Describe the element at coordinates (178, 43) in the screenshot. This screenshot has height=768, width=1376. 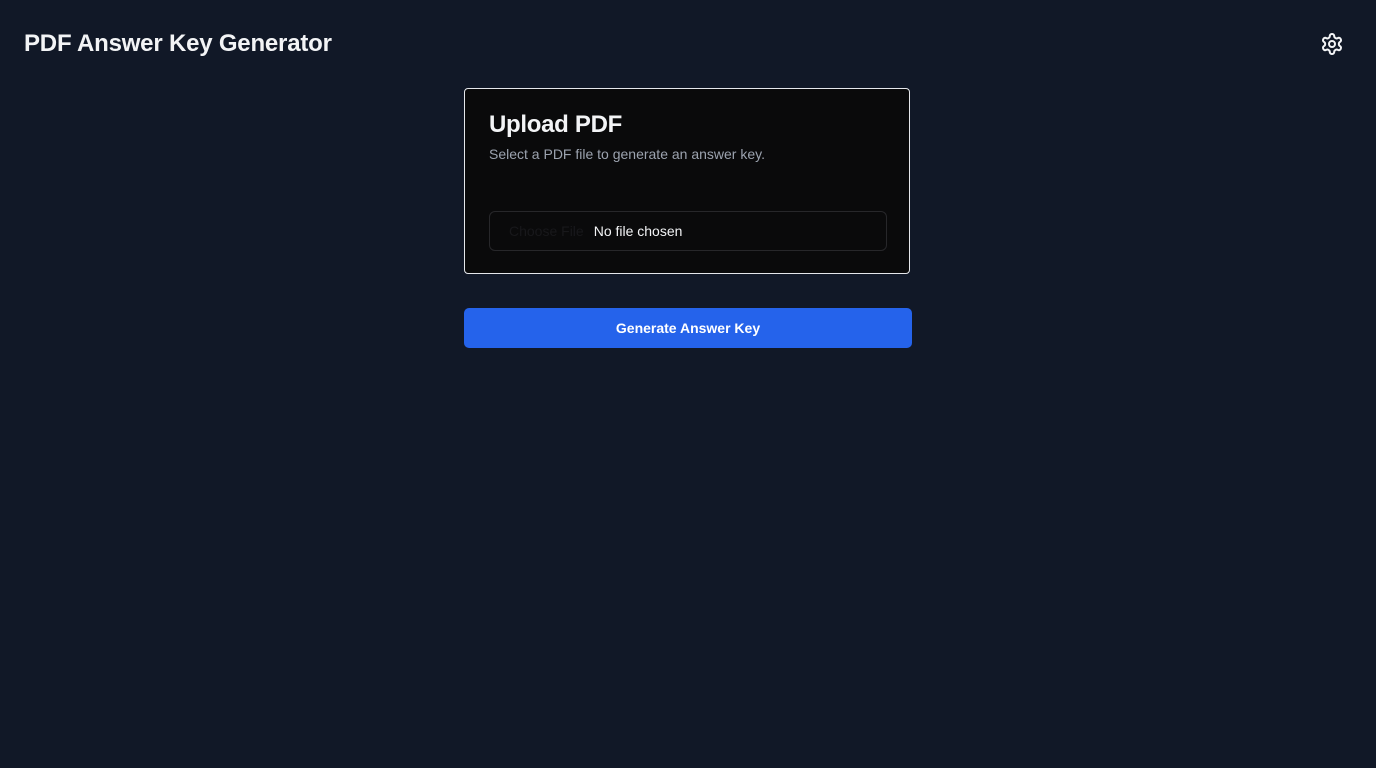
I see `app-title: PDF Answer Key Generator` at that location.